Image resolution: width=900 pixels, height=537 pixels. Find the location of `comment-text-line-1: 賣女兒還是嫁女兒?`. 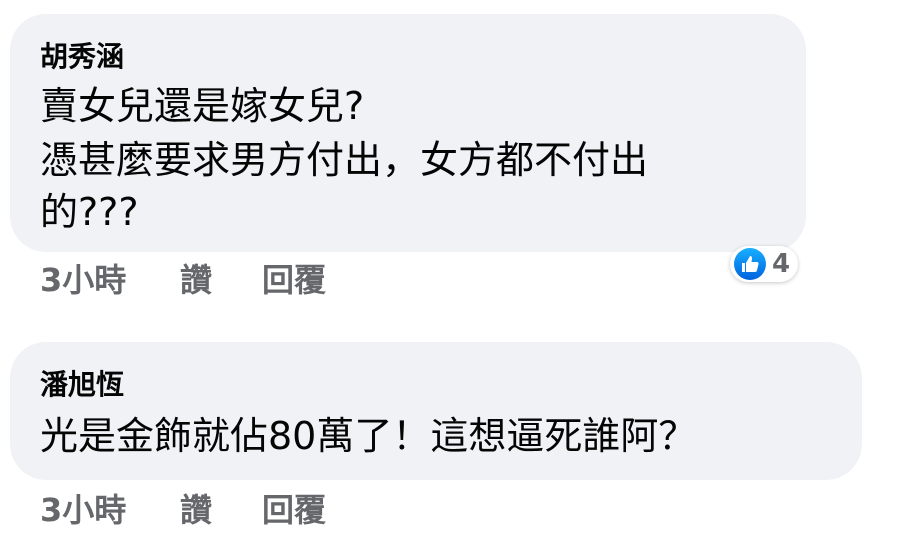

comment-text-line-1: 賣女兒還是嫁女兒? is located at coordinates (202, 106).